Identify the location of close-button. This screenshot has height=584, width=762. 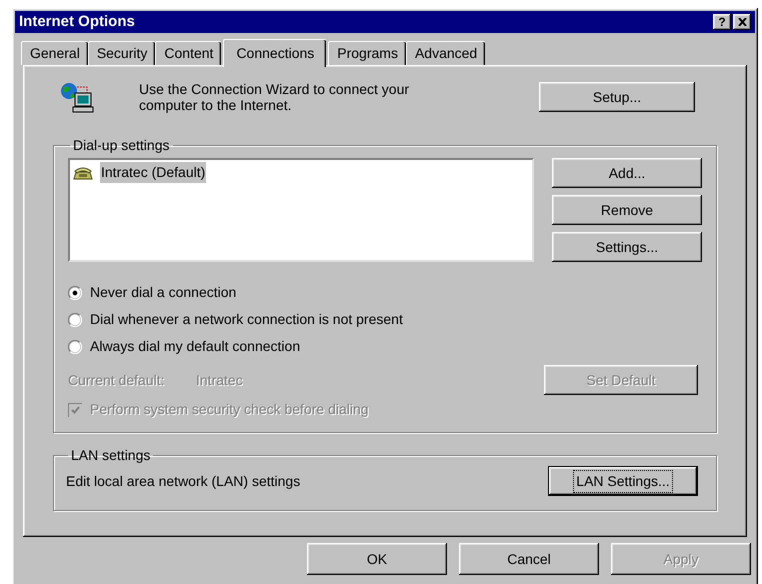
(742, 22).